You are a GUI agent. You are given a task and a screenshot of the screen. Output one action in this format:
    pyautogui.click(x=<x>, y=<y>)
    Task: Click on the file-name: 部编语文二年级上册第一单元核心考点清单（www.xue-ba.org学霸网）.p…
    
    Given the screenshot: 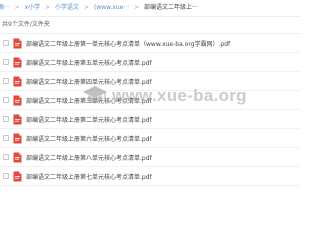 What is the action you would take?
    pyautogui.click(x=128, y=43)
    